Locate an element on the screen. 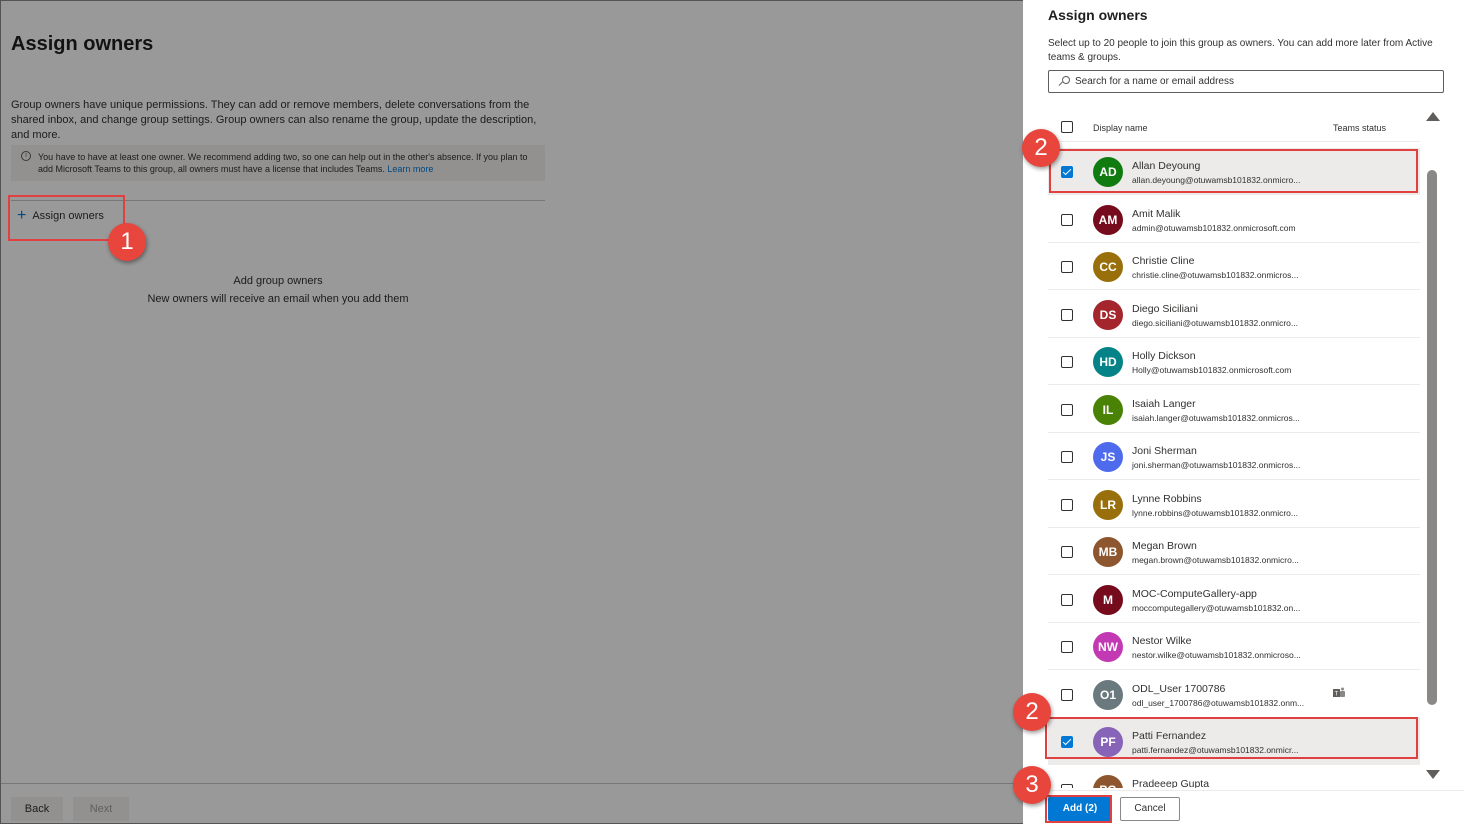  annotation-badge-2b: 2 is located at coordinates (1032, 712).